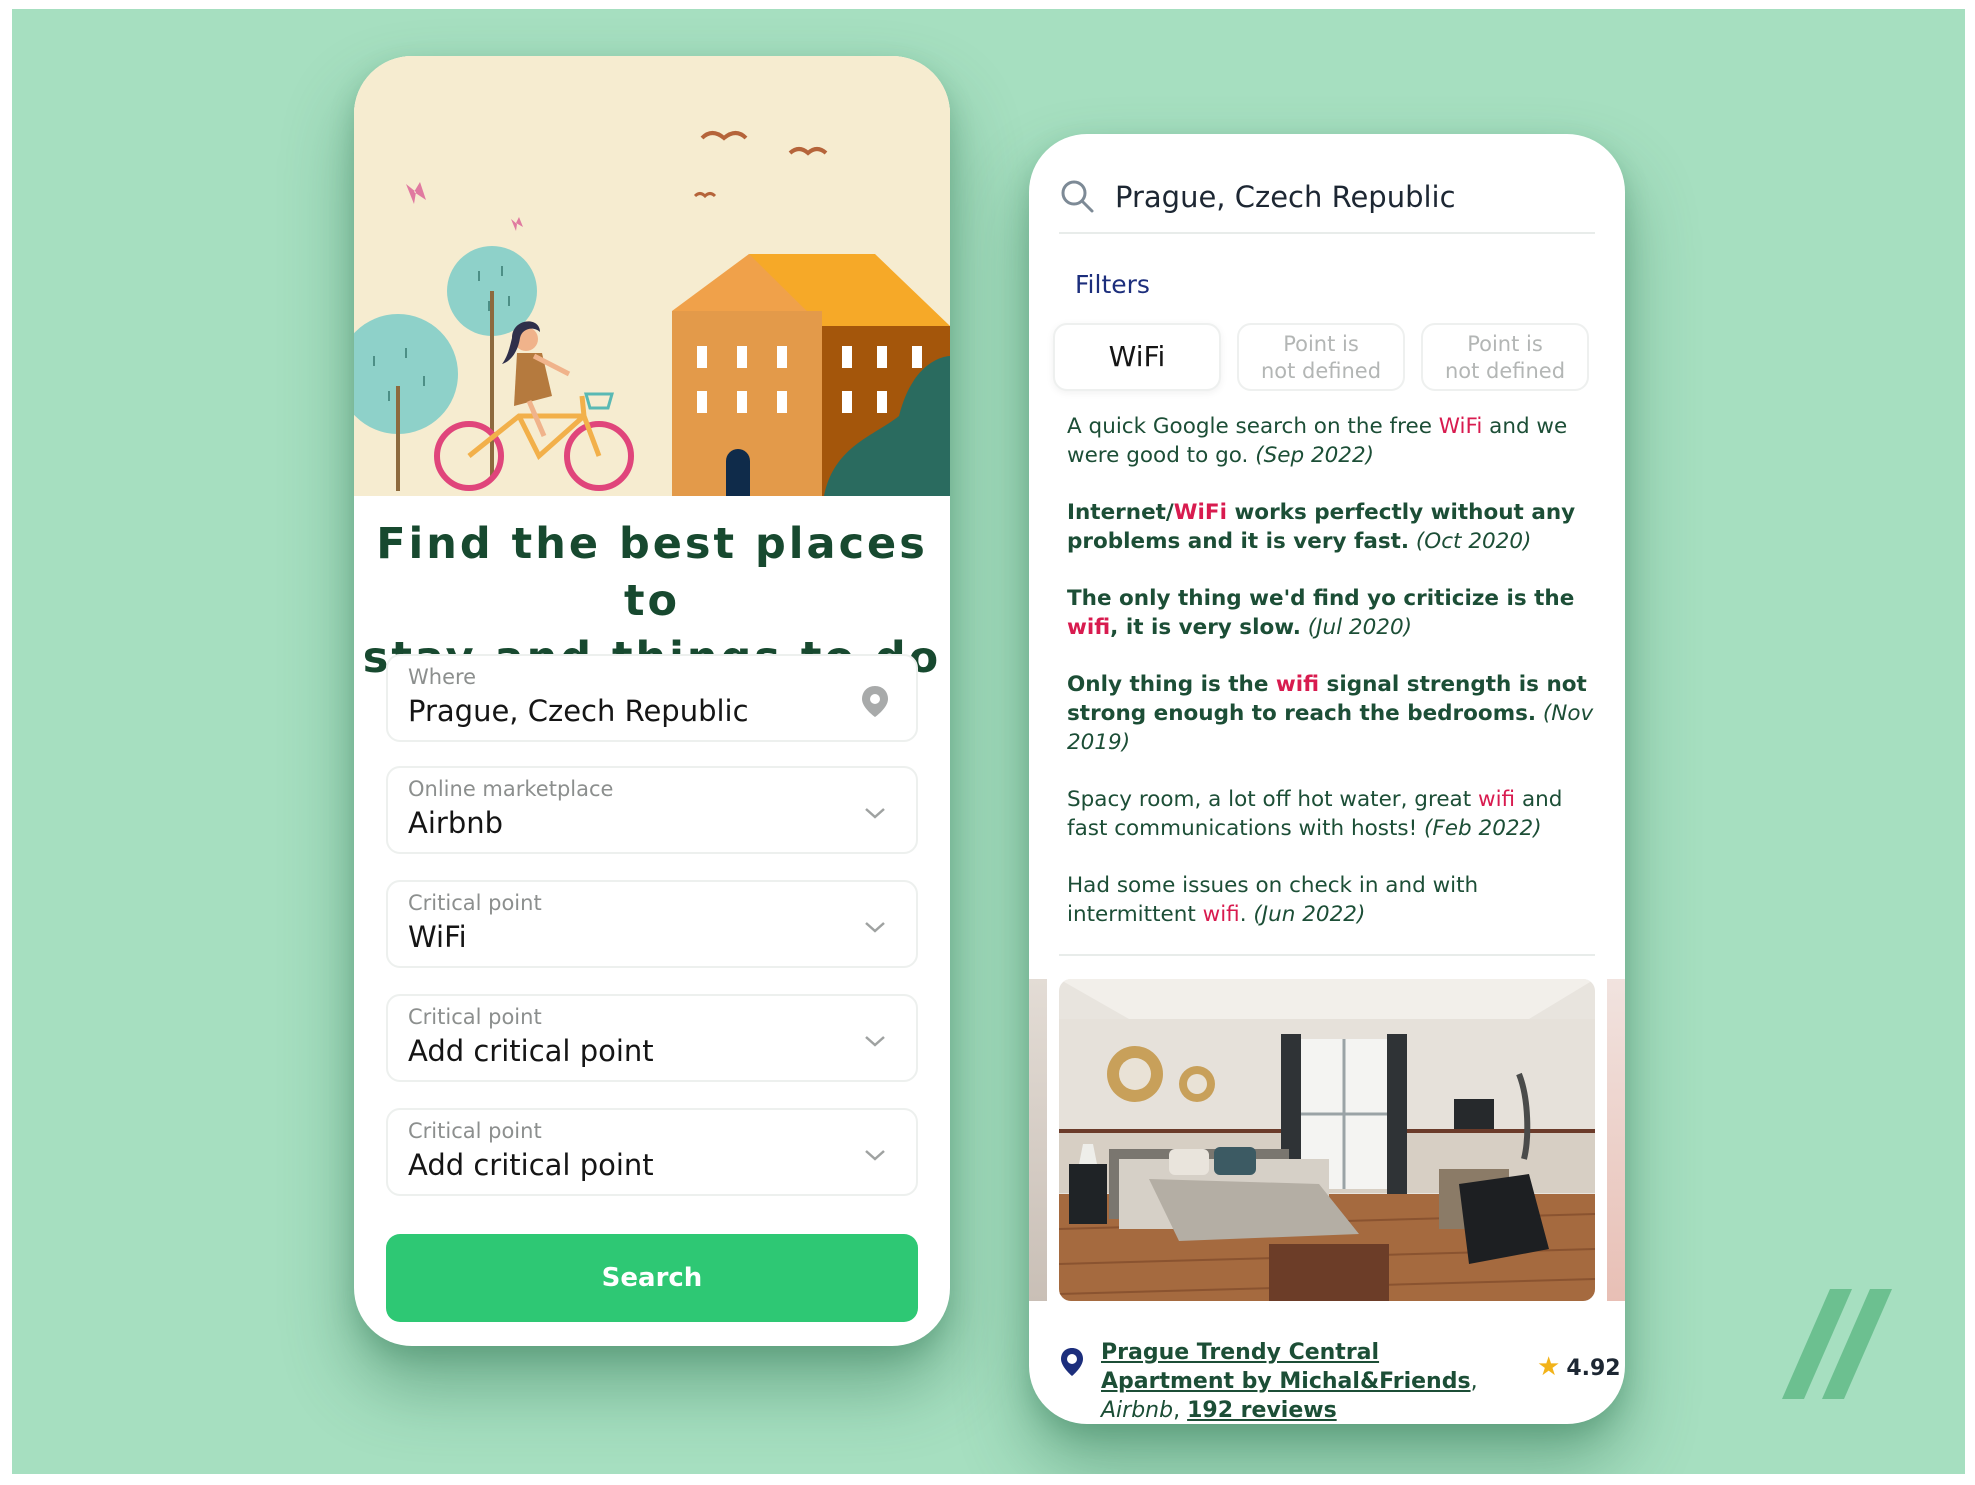 The width and height of the screenshot is (1975, 1485). I want to click on where-field: Where Prague, Czech Republic, so click(652, 698).